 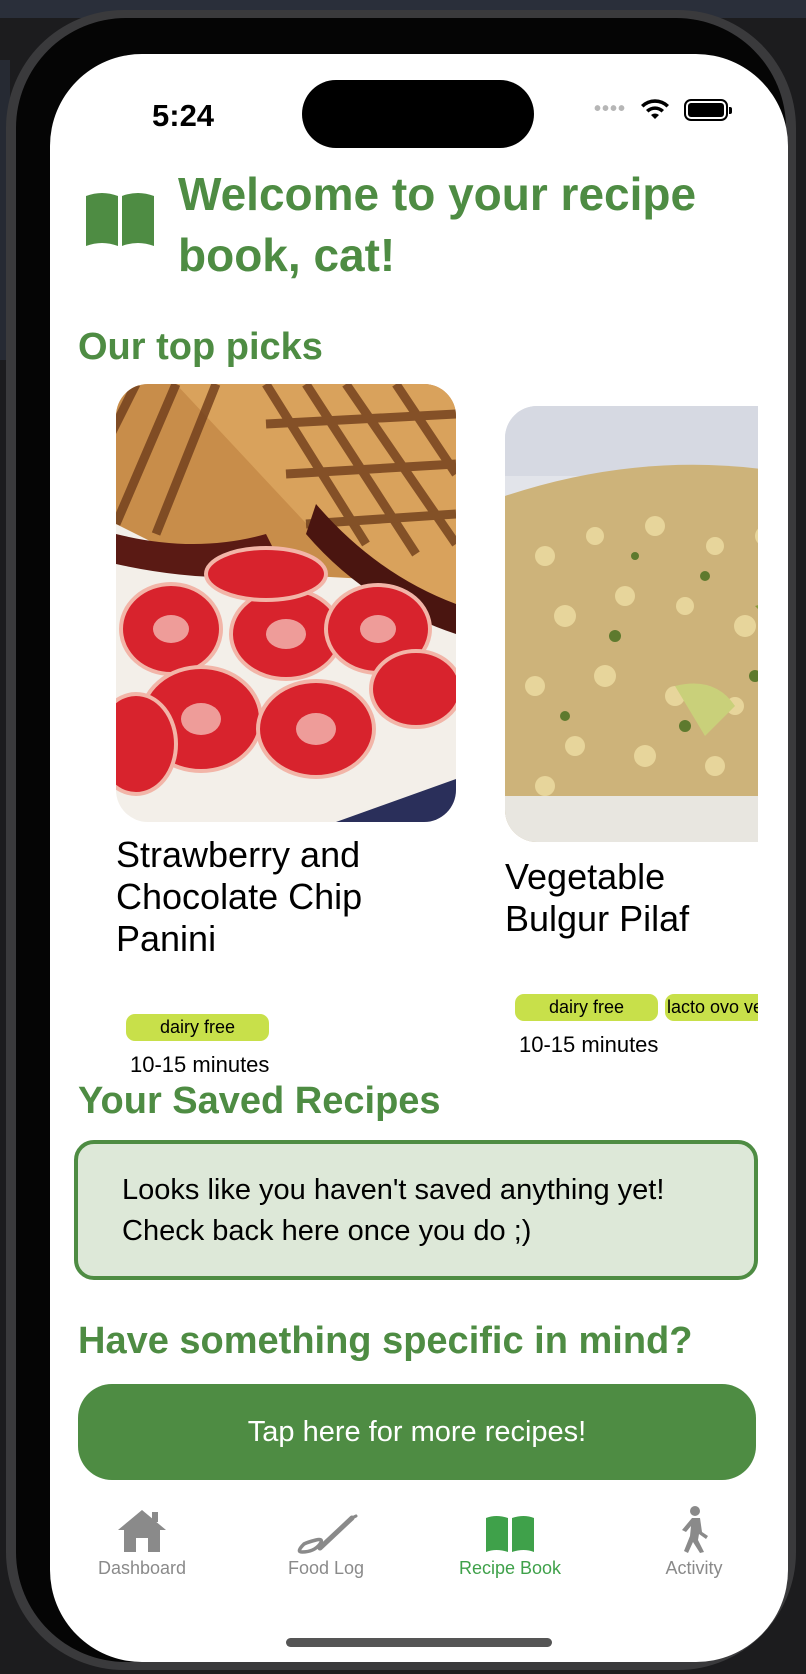 I want to click on tab-label: Recipe Book, so click(x=510, y=1568).